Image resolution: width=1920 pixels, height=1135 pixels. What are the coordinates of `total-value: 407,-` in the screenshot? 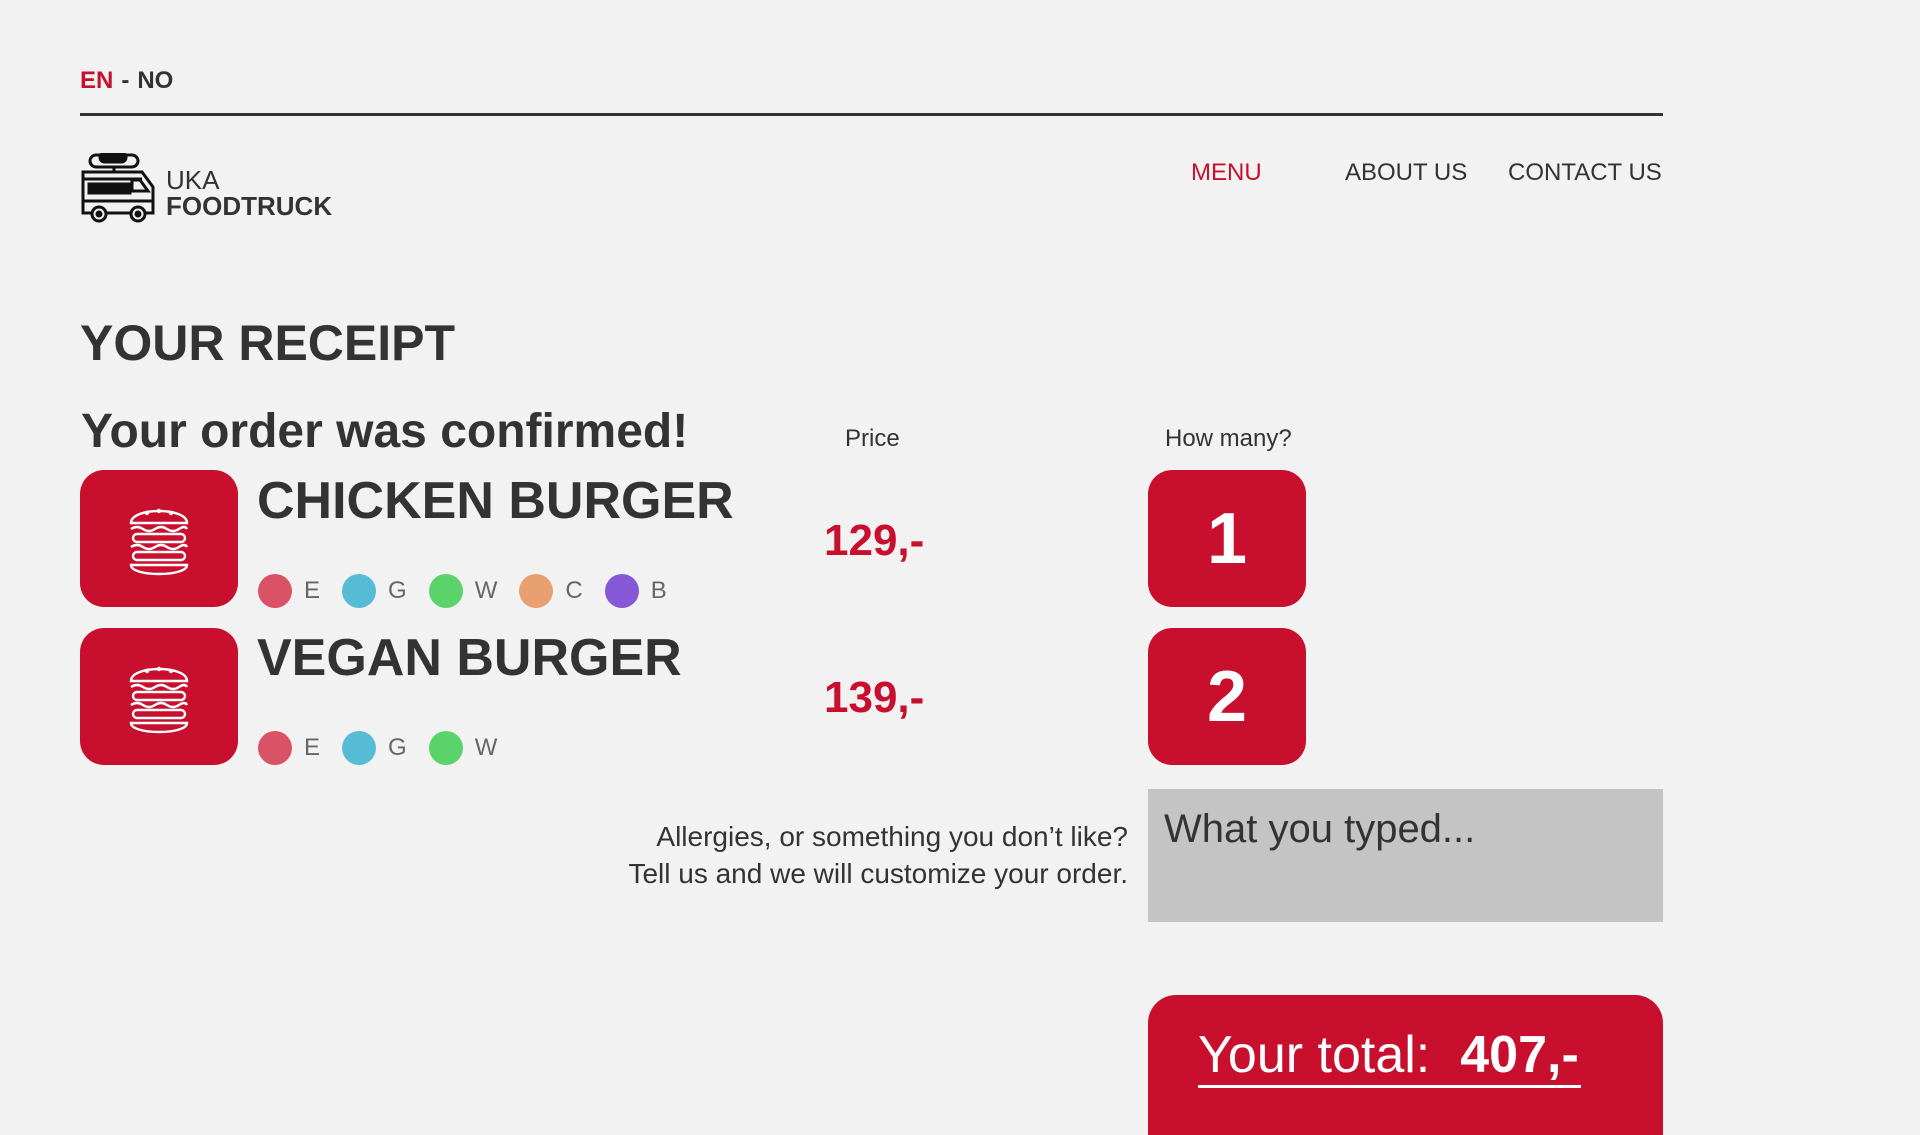 It's located at (1519, 1055).